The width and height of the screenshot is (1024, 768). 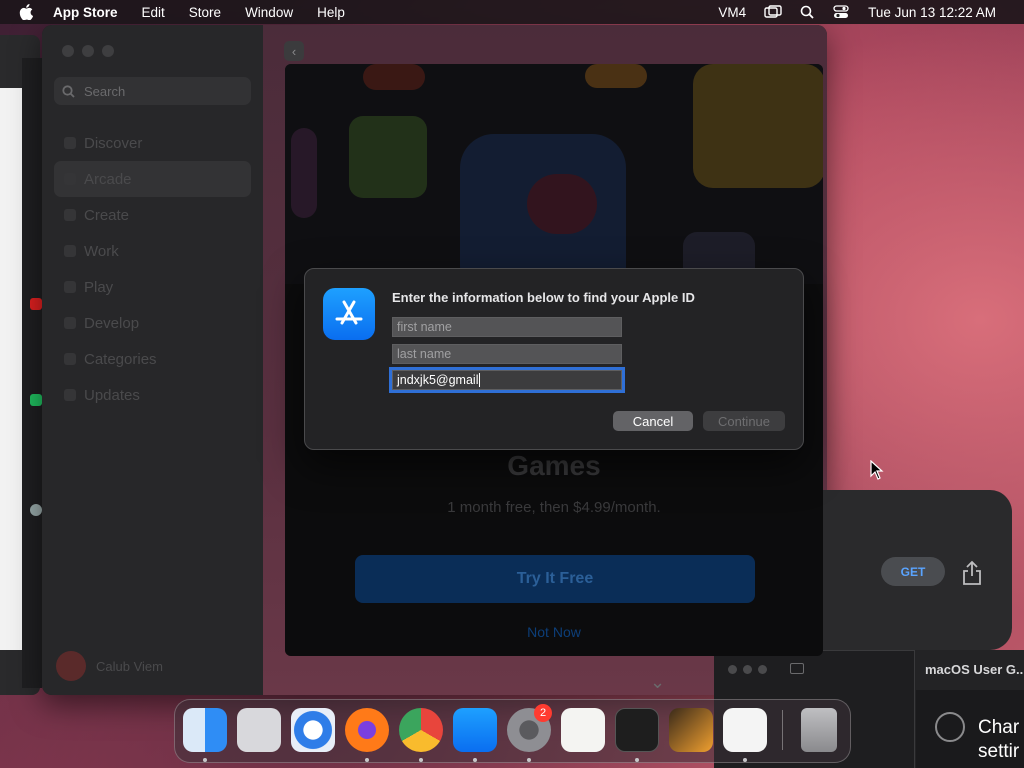 What do you see at coordinates (152, 251) in the screenshot?
I see `sidebar-item-work: Work` at bounding box center [152, 251].